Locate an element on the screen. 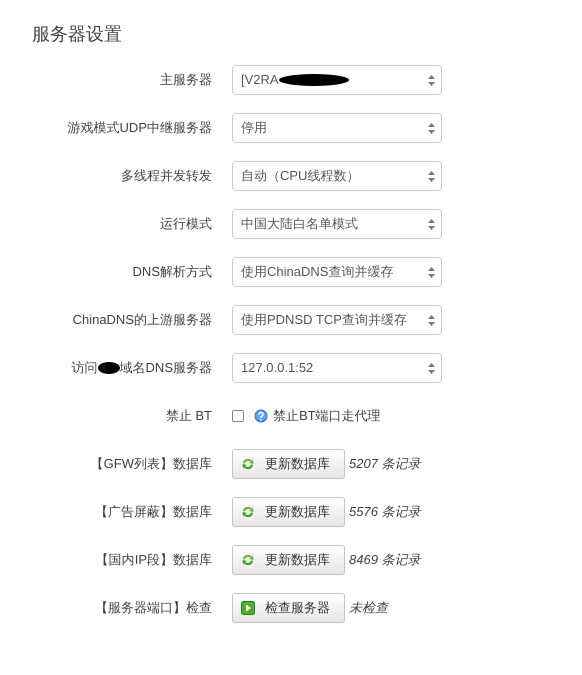  checkbox-label: 禁止BT端口走代理 is located at coordinates (327, 416).